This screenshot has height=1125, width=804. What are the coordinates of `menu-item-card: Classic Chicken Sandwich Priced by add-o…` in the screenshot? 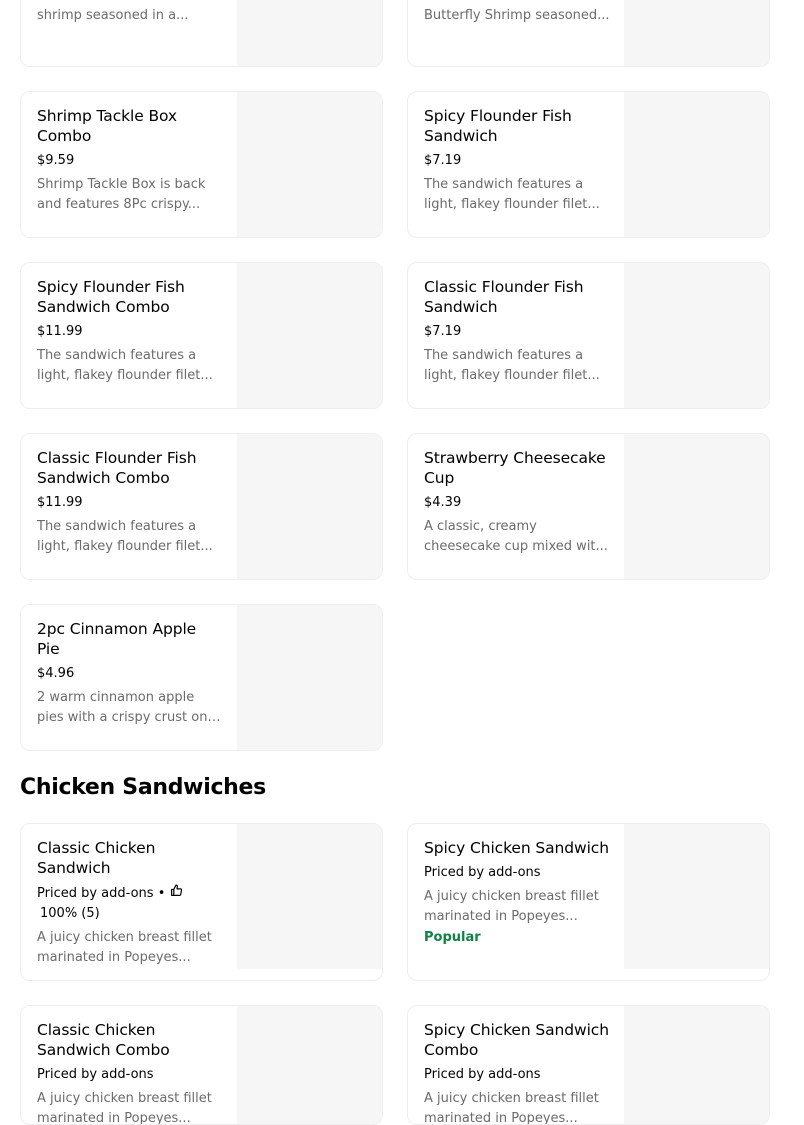 It's located at (201, 902).